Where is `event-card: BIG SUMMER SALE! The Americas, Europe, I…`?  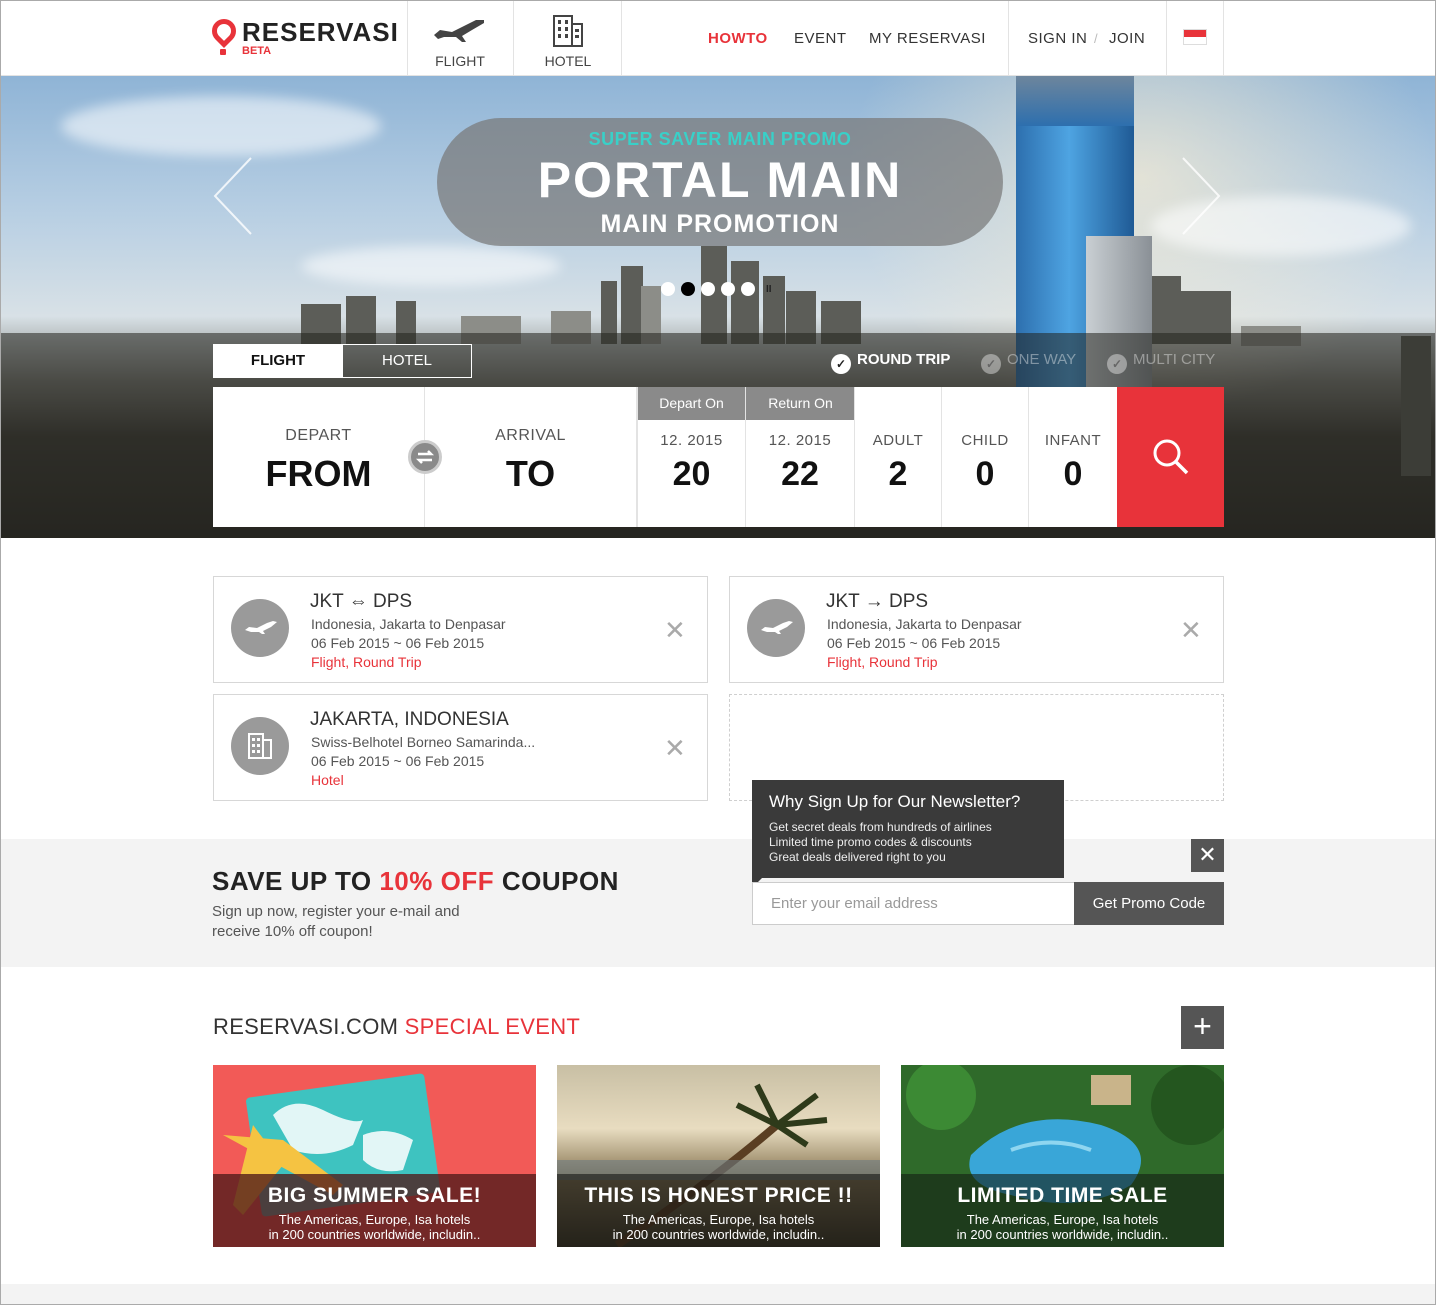
event-card: BIG SUMMER SALE! The Americas, Europe, I… is located at coordinates (374, 1156).